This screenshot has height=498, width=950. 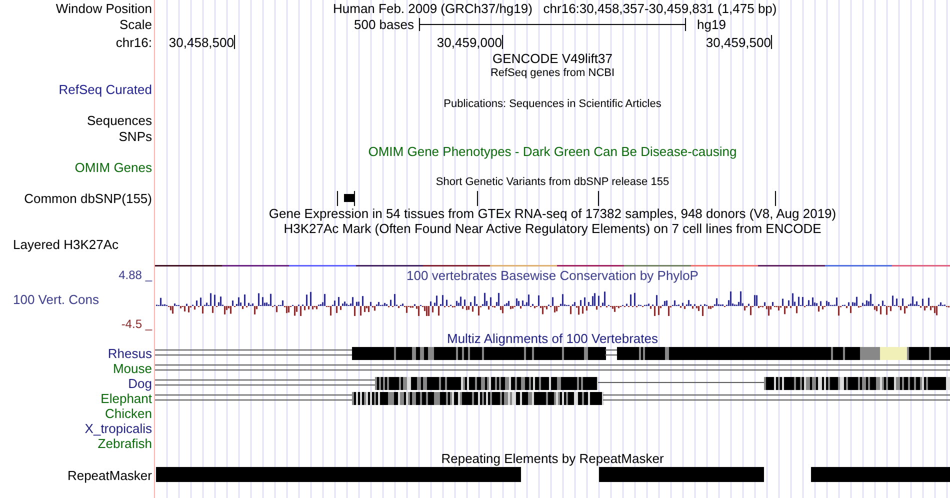 I want to click on track-title: H3K27Ac Mark (Often Found Near Active Regulatory Elements) on 7 cell lines from ENCODE, so click(x=553, y=228).